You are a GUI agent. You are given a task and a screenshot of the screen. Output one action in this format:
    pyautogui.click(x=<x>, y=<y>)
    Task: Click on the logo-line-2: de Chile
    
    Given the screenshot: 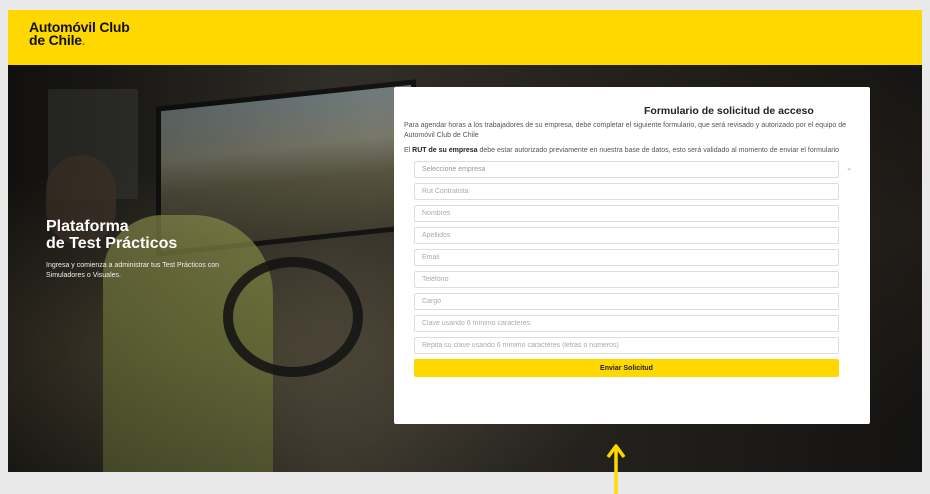 What is the action you would take?
    pyautogui.click(x=55, y=40)
    